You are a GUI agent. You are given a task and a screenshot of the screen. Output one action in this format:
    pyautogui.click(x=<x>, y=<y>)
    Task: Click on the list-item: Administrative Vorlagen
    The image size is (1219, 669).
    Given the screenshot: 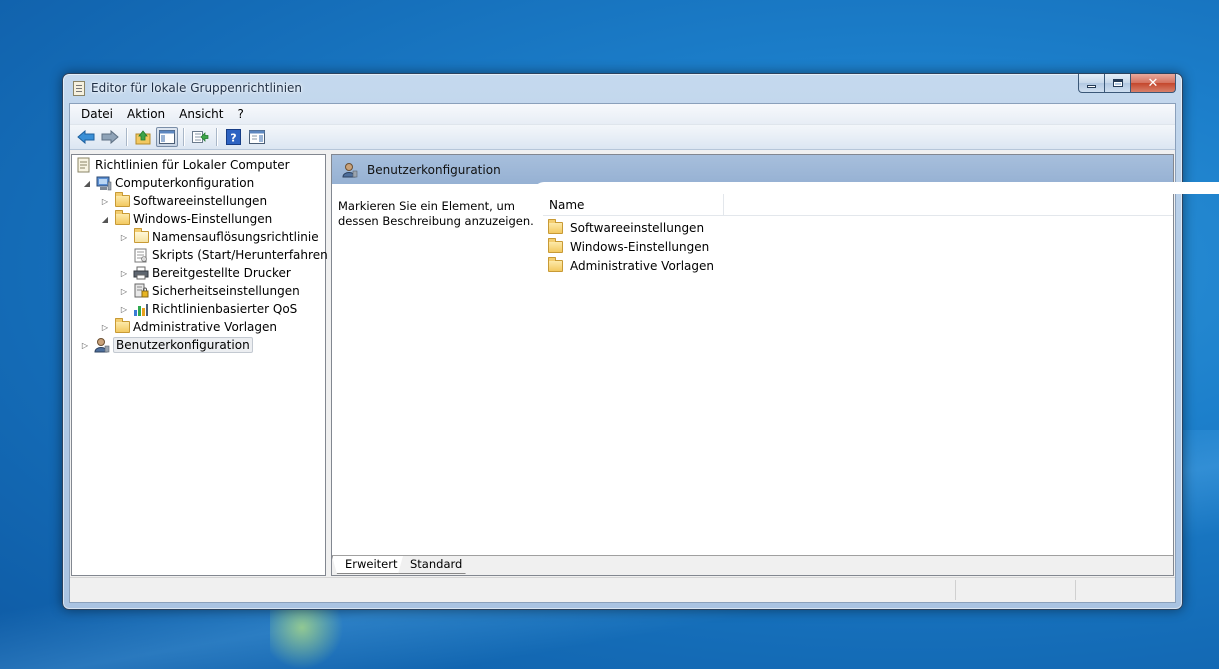 What is the action you would take?
    pyautogui.click(x=630, y=265)
    